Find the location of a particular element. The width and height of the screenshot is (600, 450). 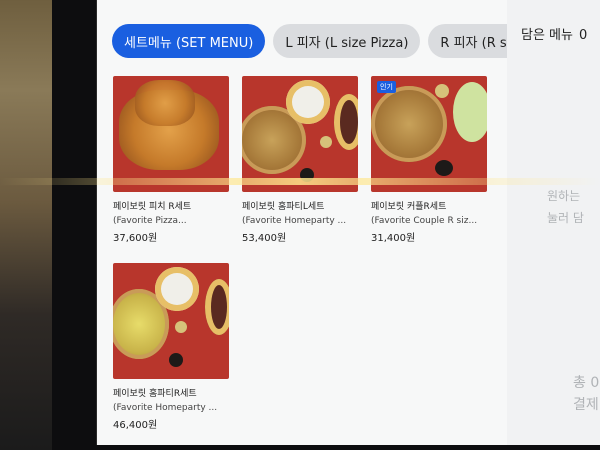

fried-chicken-graphic is located at coordinates (165, 103).